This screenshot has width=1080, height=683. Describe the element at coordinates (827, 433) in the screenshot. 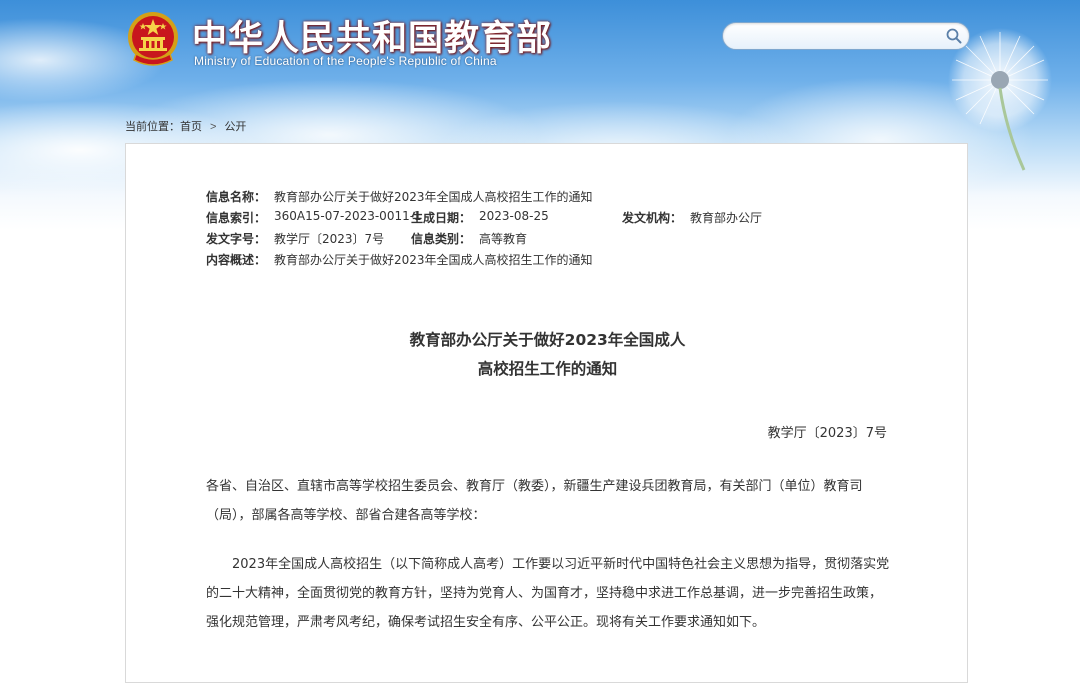

I see `document-number: 教学厅〔2023〕7号` at that location.